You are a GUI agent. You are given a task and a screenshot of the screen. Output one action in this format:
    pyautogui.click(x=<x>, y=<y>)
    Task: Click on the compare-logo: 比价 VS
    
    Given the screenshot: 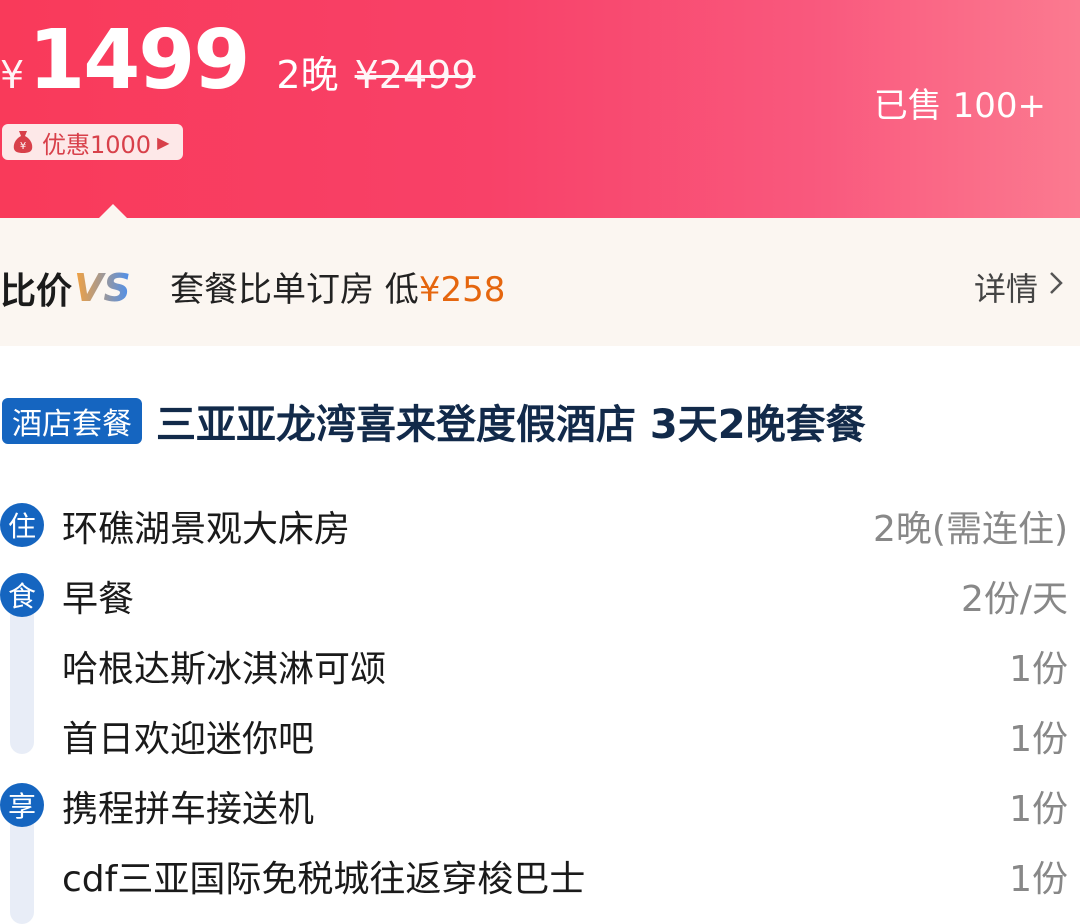 What is the action you would take?
    pyautogui.click(x=65, y=288)
    